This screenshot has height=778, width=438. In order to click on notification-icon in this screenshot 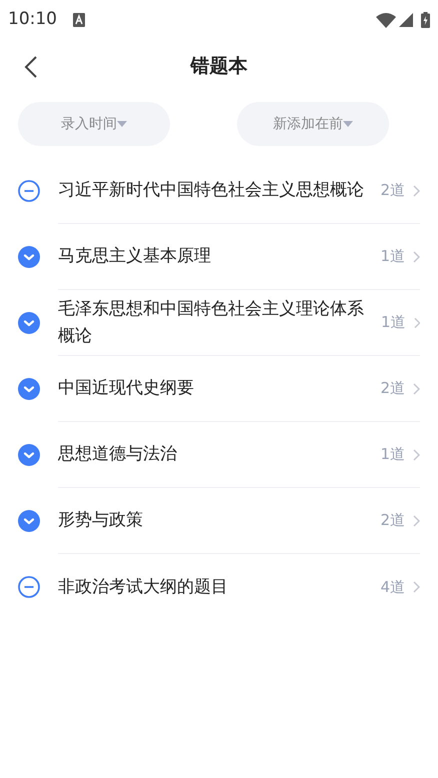, I will do `click(79, 20)`.